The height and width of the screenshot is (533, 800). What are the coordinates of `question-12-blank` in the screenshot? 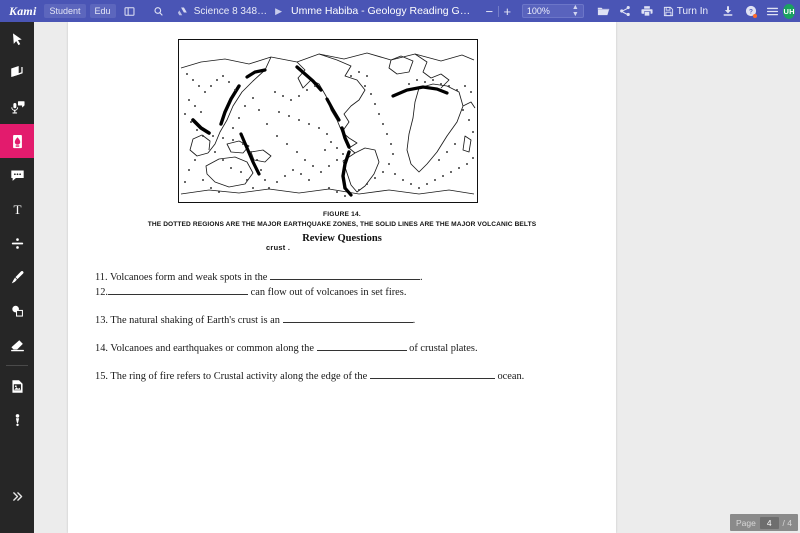 It's located at (178, 289).